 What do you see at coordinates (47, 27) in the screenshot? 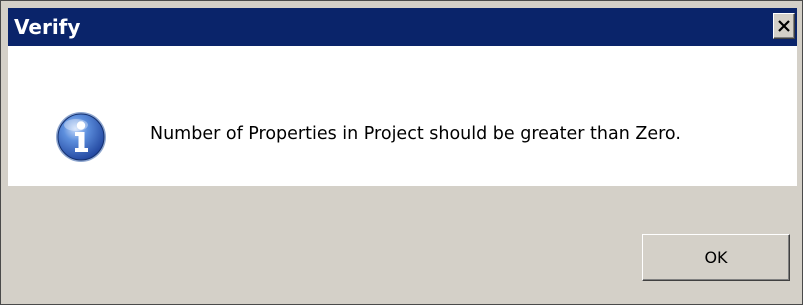
I see `dialog-title: Verify` at bounding box center [47, 27].